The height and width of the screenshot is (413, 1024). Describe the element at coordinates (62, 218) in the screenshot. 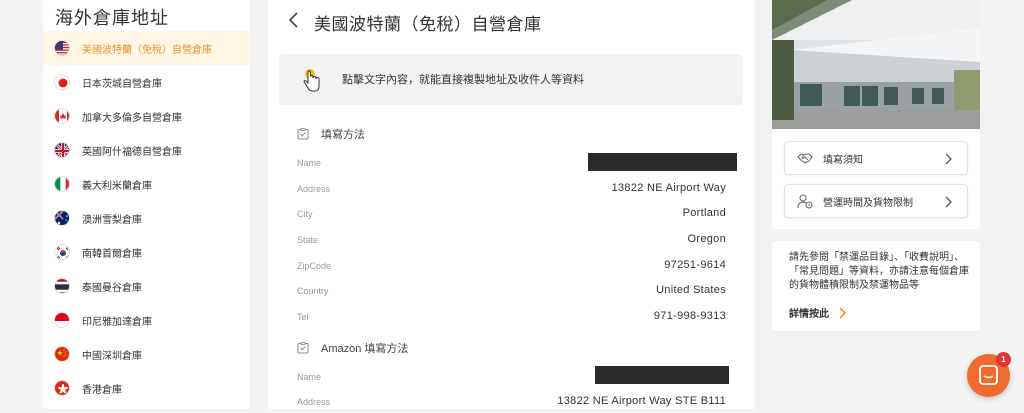

I see `australia-flag-icon` at that location.